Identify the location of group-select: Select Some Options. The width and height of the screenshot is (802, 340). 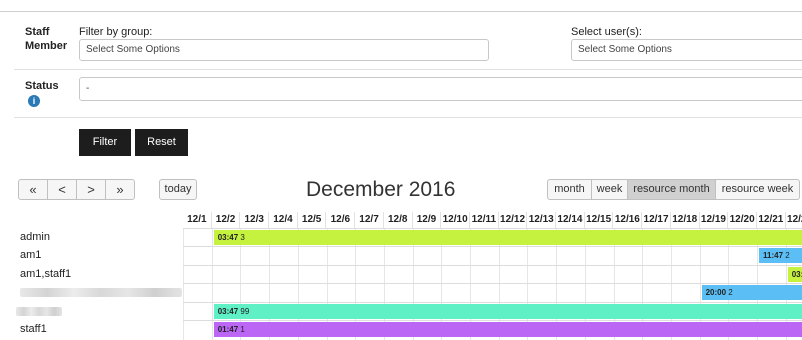
(284, 50).